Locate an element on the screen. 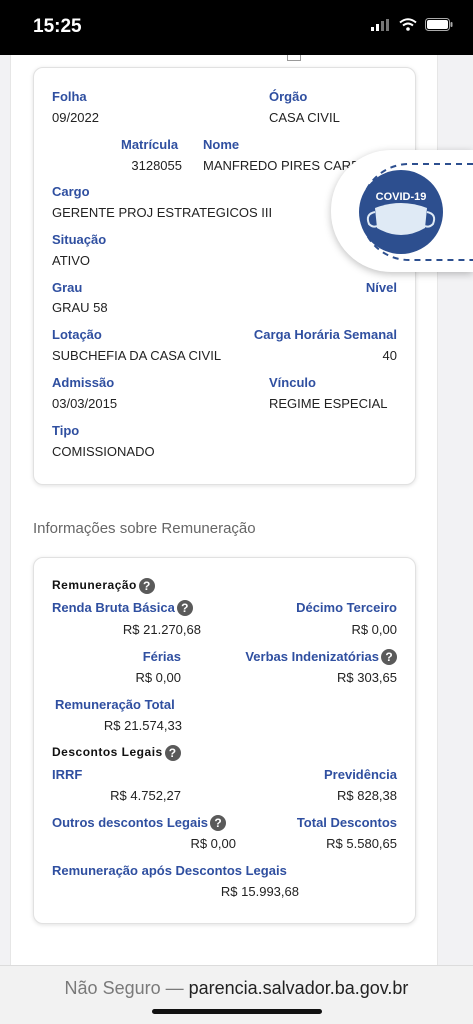 This screenshot has width=473, height=1024. orgao-value: CASA CIVIL is located at coordinates (304, 117).